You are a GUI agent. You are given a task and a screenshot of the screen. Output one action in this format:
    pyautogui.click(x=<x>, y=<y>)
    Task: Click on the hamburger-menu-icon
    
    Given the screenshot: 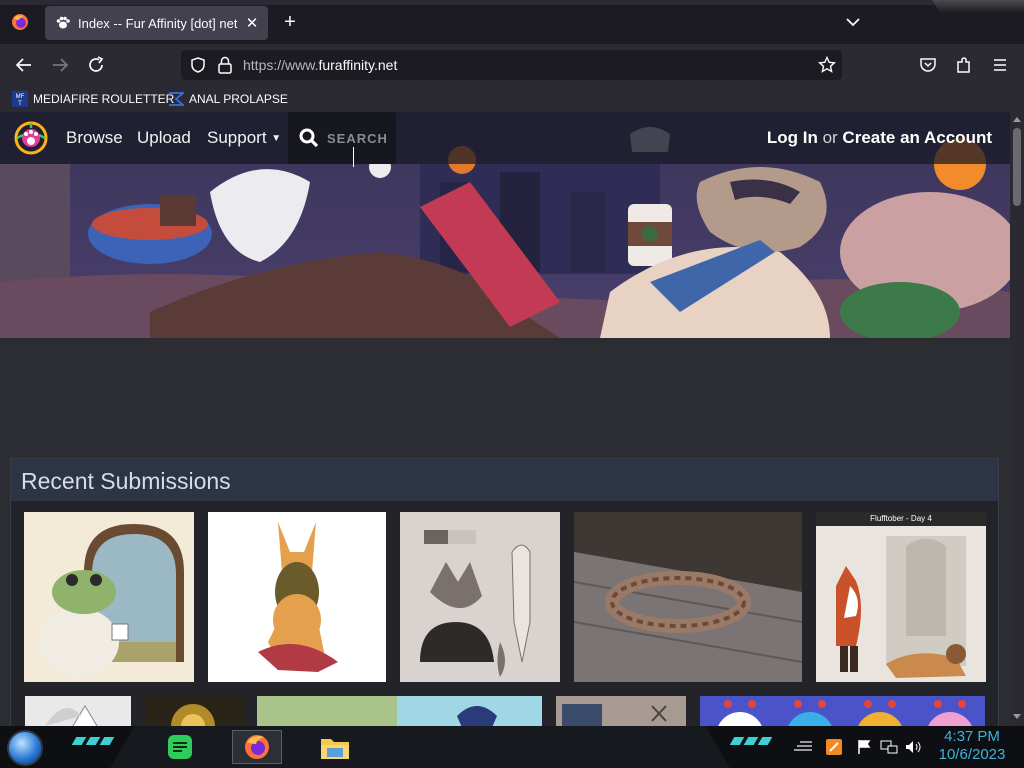 What is the action you would take?
    pyautogui.click(x=1000, y=65)
    